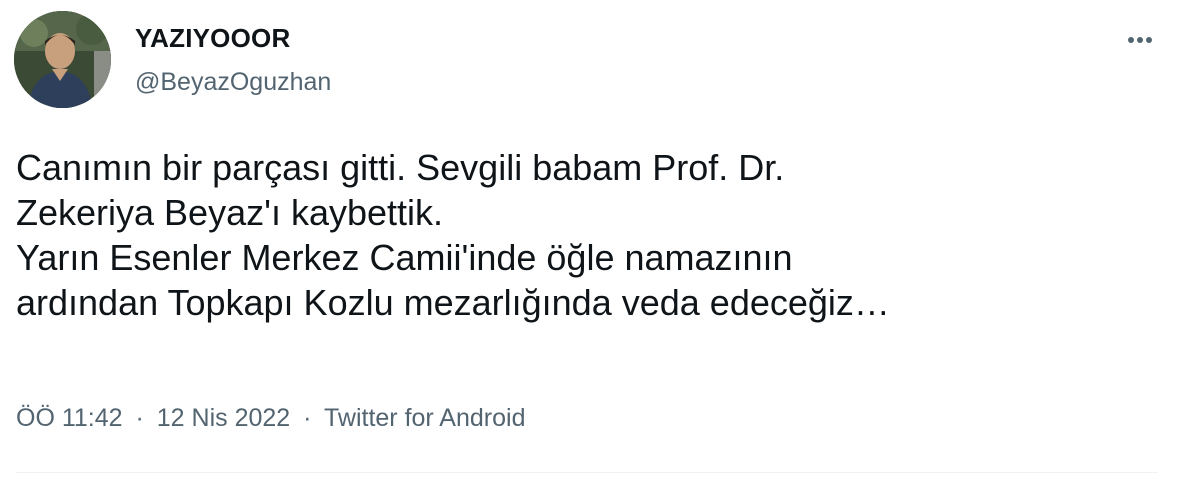  I want to click on tweet-source: Twitter for Android, so click(424, 418).